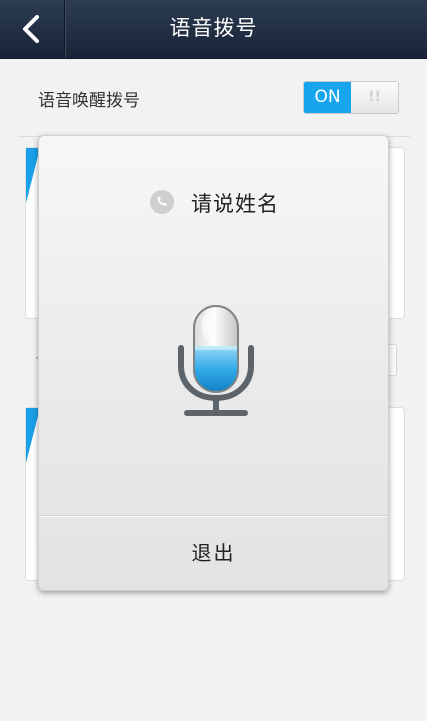 The width and height of the screenshot is (427, 721). I want to click on voice-wake-toggle: ON !!, so click(351, 97).